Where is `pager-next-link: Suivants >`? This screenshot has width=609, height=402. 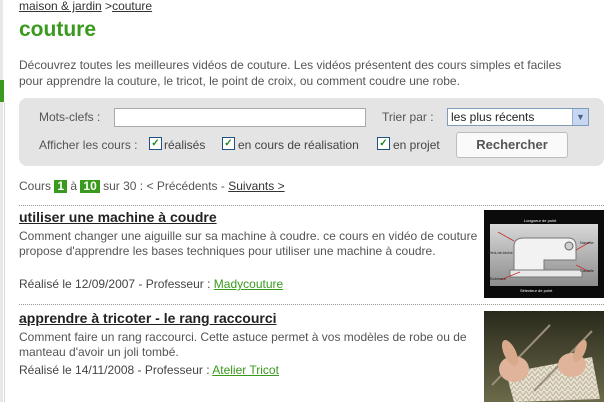 pager-next-link: Suivants > is located at coordinates (256, 186).